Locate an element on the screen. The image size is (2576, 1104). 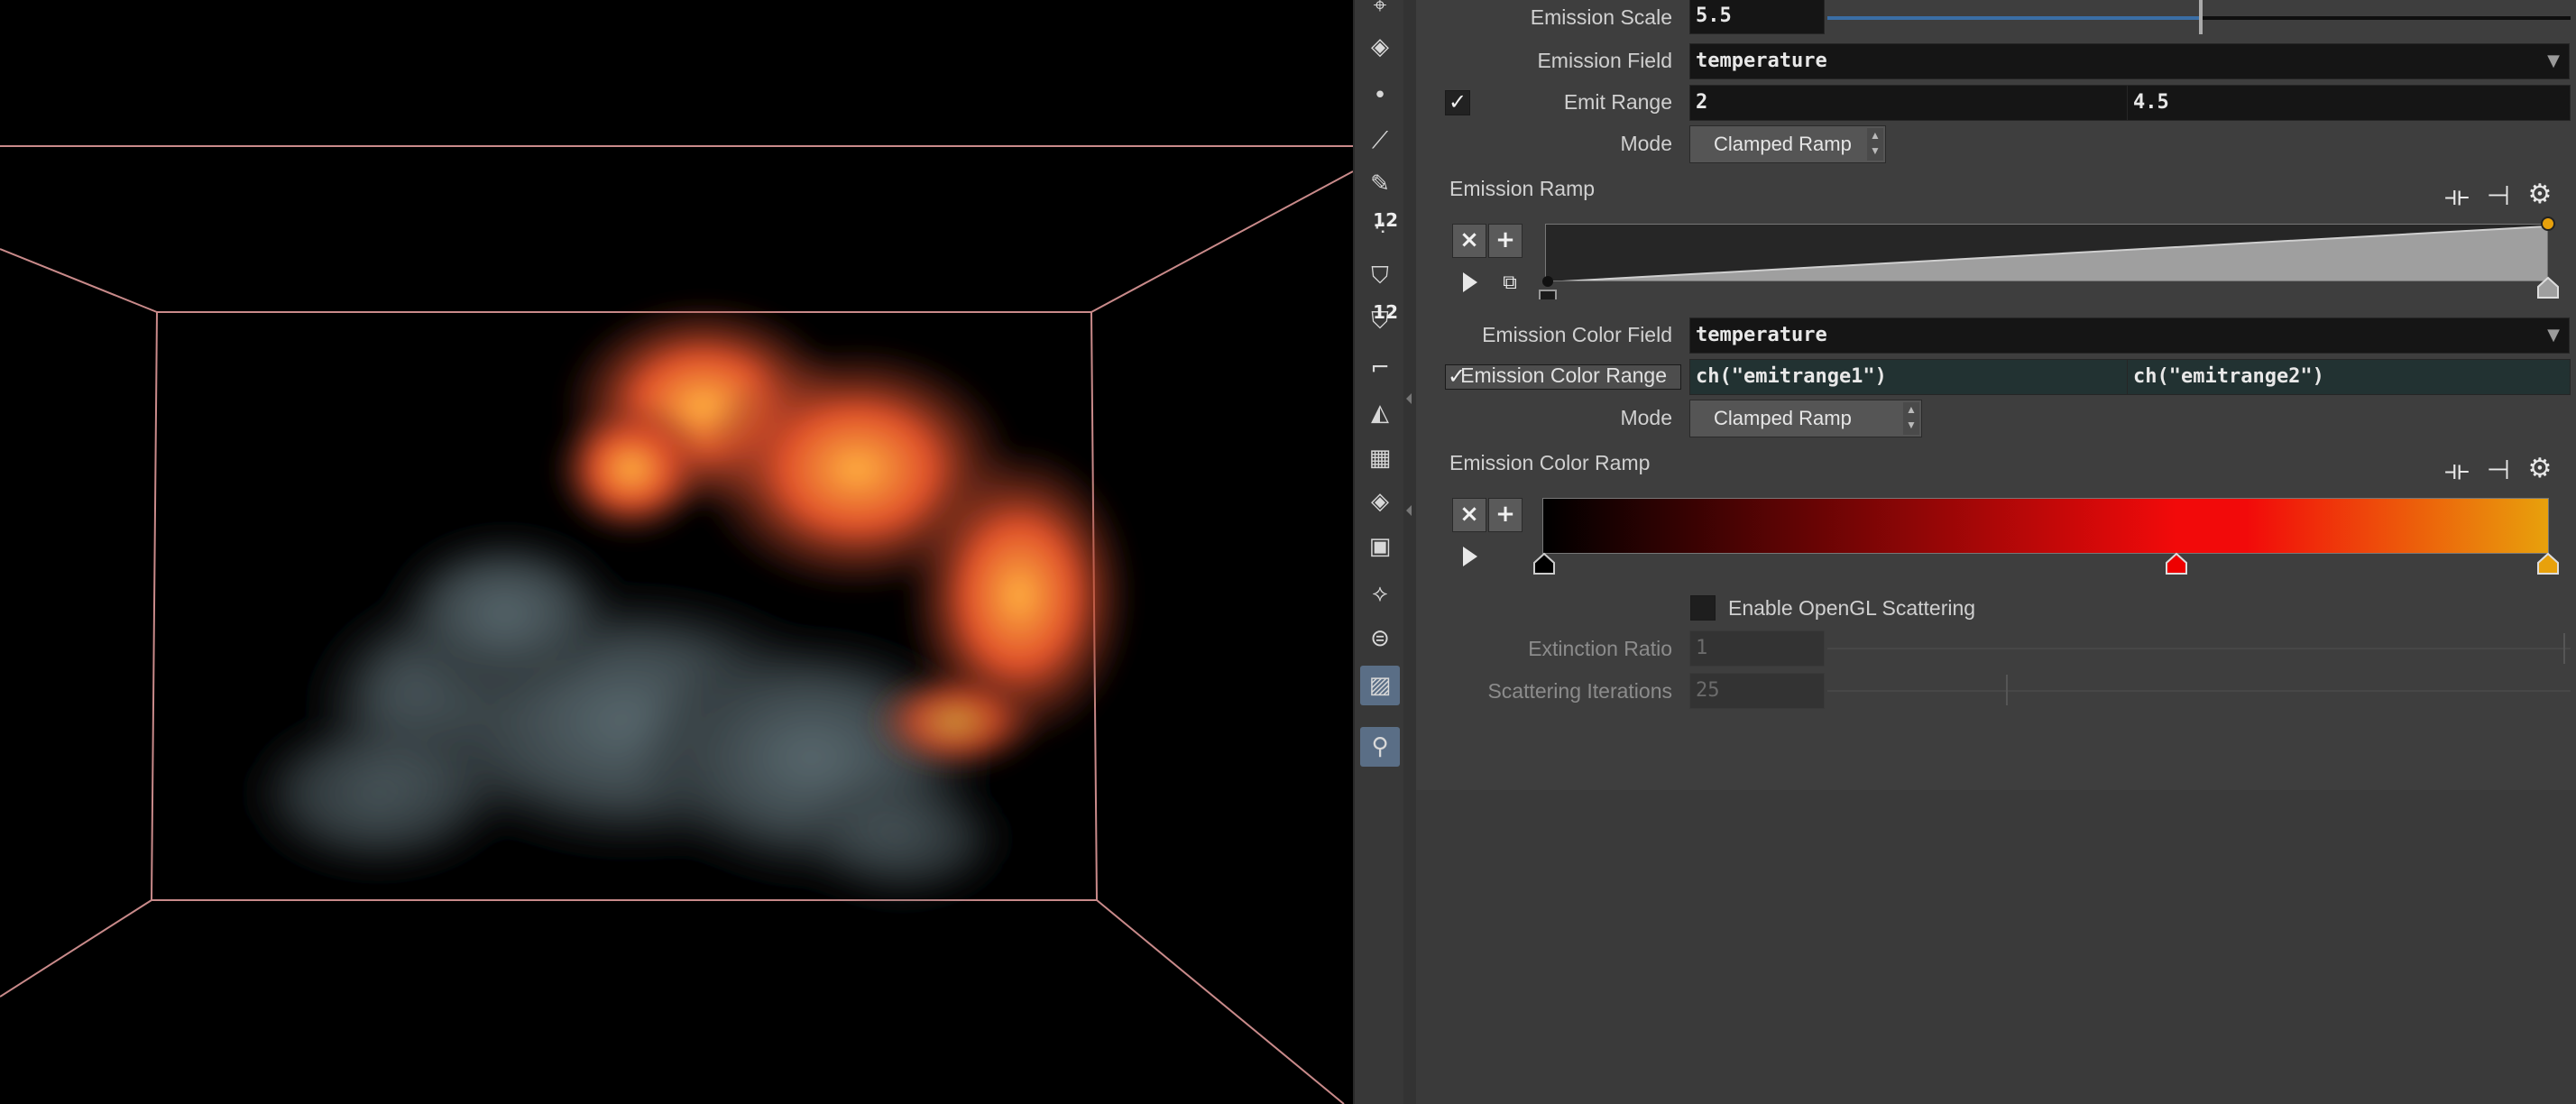
curve-icon: ⌐ is located at coordinates (1380, 368).